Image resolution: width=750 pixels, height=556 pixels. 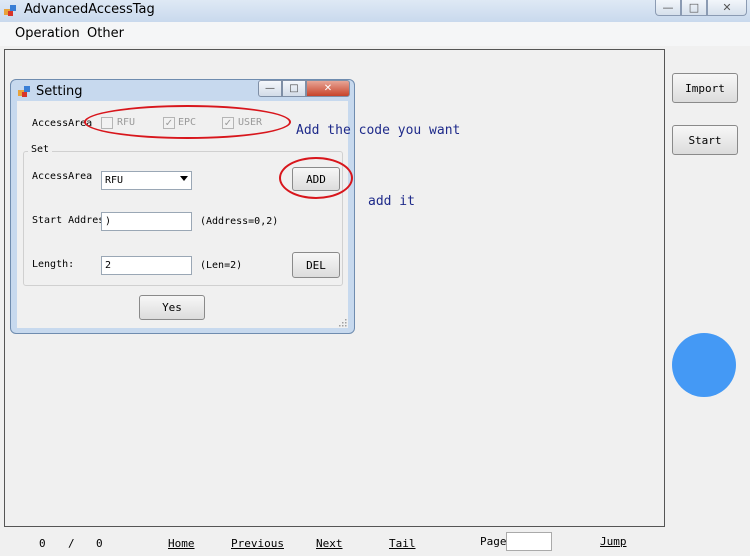 I want to click on app-icon, so click(x=10, y=10).